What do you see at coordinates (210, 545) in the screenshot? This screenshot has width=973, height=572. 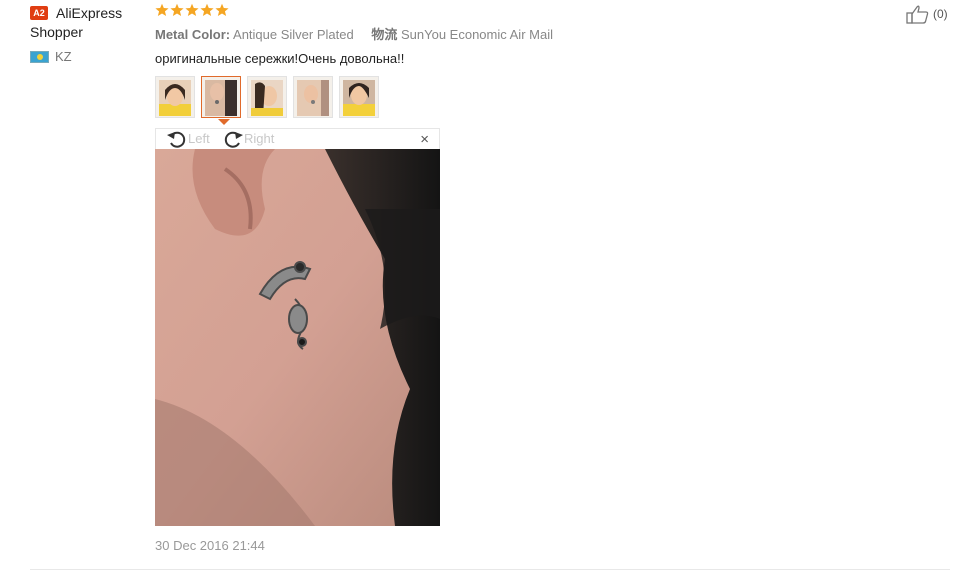 I see `review-timestamp: 30 Dec 2016 21:44` at bounding box center [210, 545].